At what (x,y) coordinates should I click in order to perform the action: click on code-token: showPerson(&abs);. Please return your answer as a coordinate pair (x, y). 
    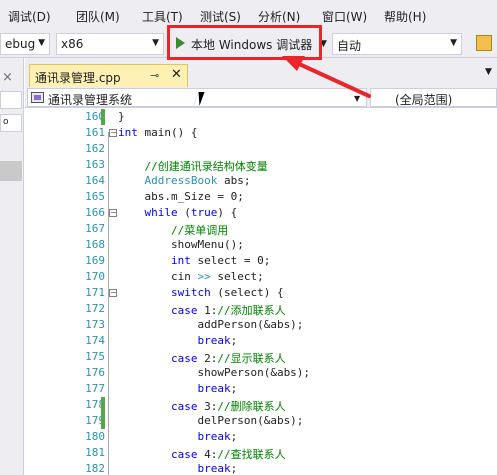
    Looking at the image, I should click on (214, 372).